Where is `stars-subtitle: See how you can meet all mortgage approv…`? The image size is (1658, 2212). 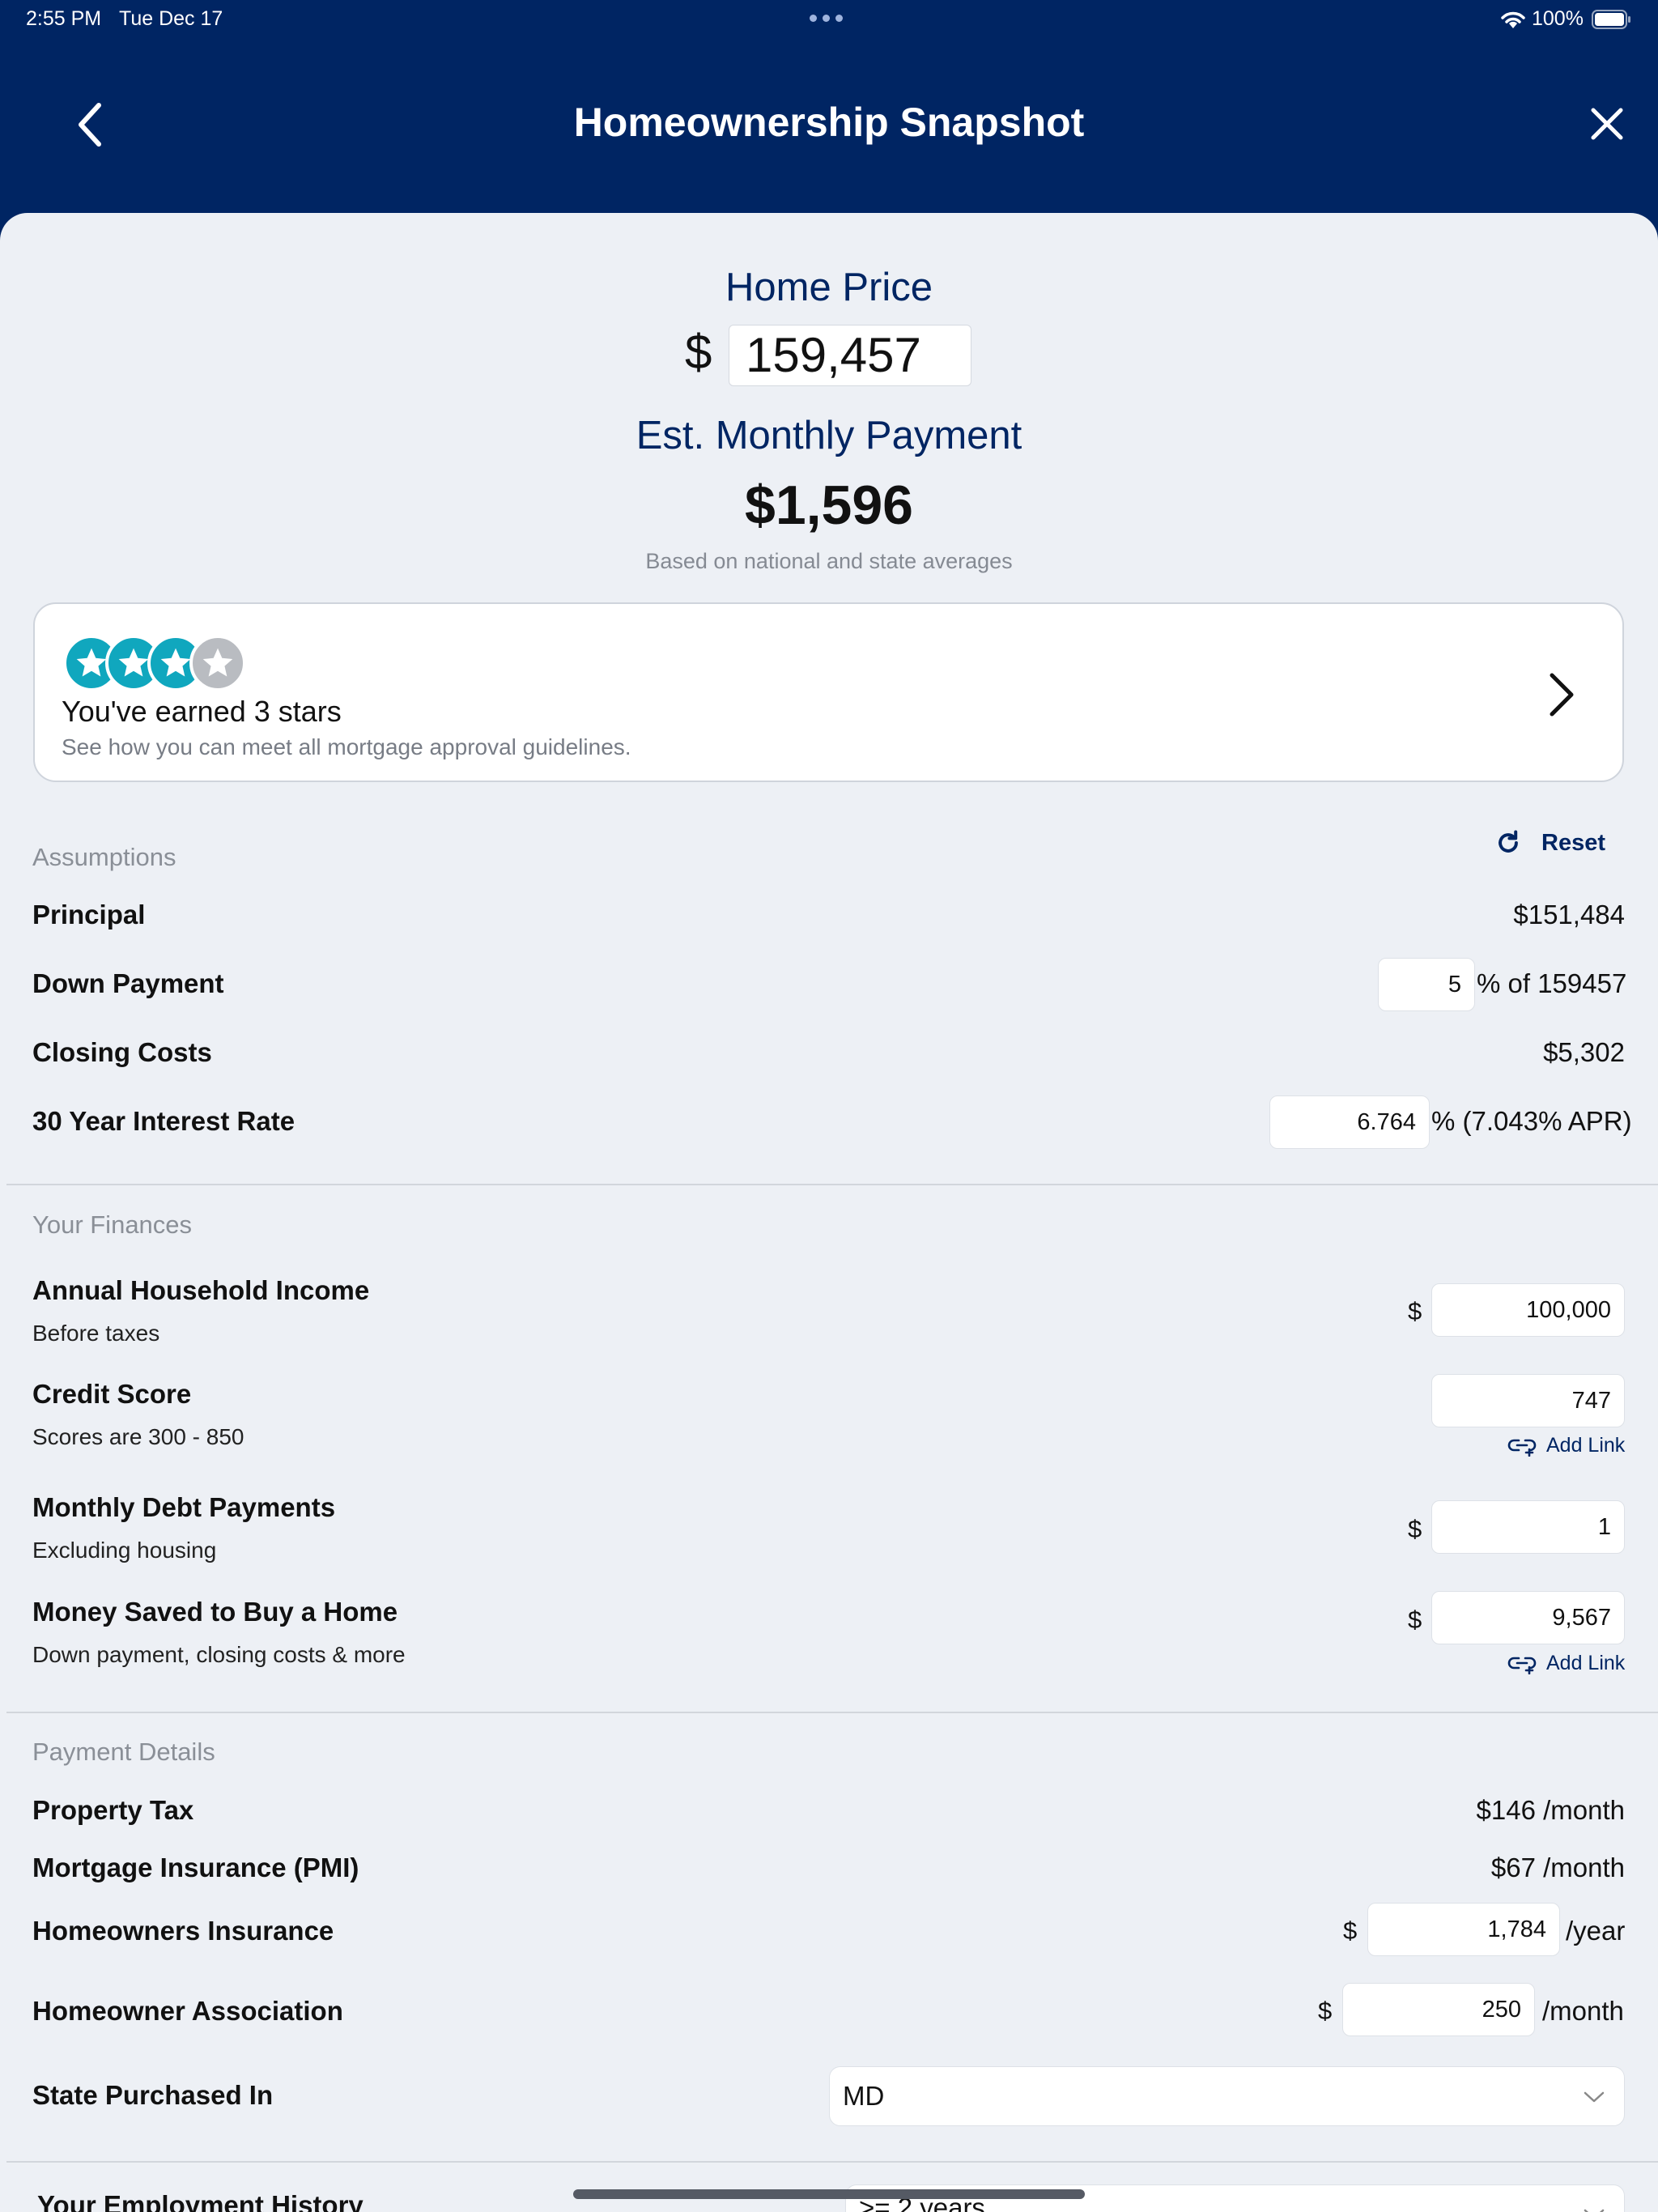
stars-subtitle: See how you can meet all mortgage approv… is located at coordinates (346, 747).